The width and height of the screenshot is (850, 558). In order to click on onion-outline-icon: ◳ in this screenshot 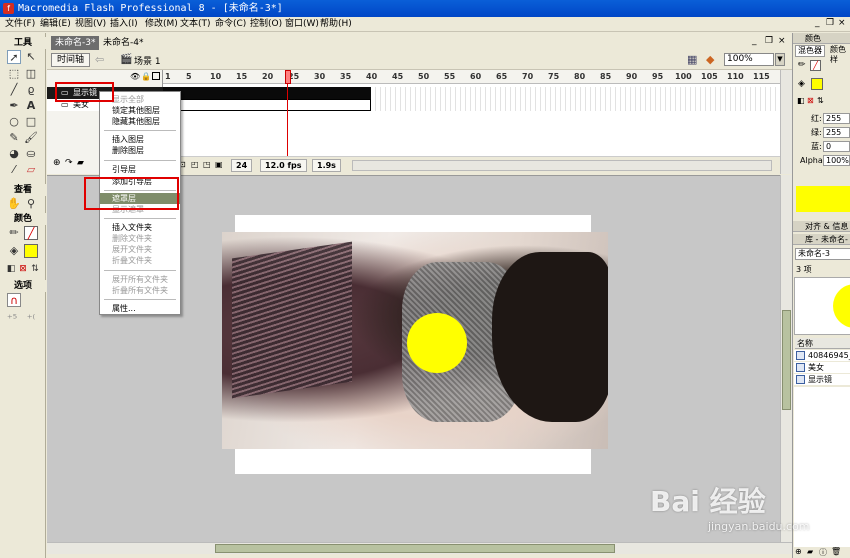, I will do `click(207, 164)`.